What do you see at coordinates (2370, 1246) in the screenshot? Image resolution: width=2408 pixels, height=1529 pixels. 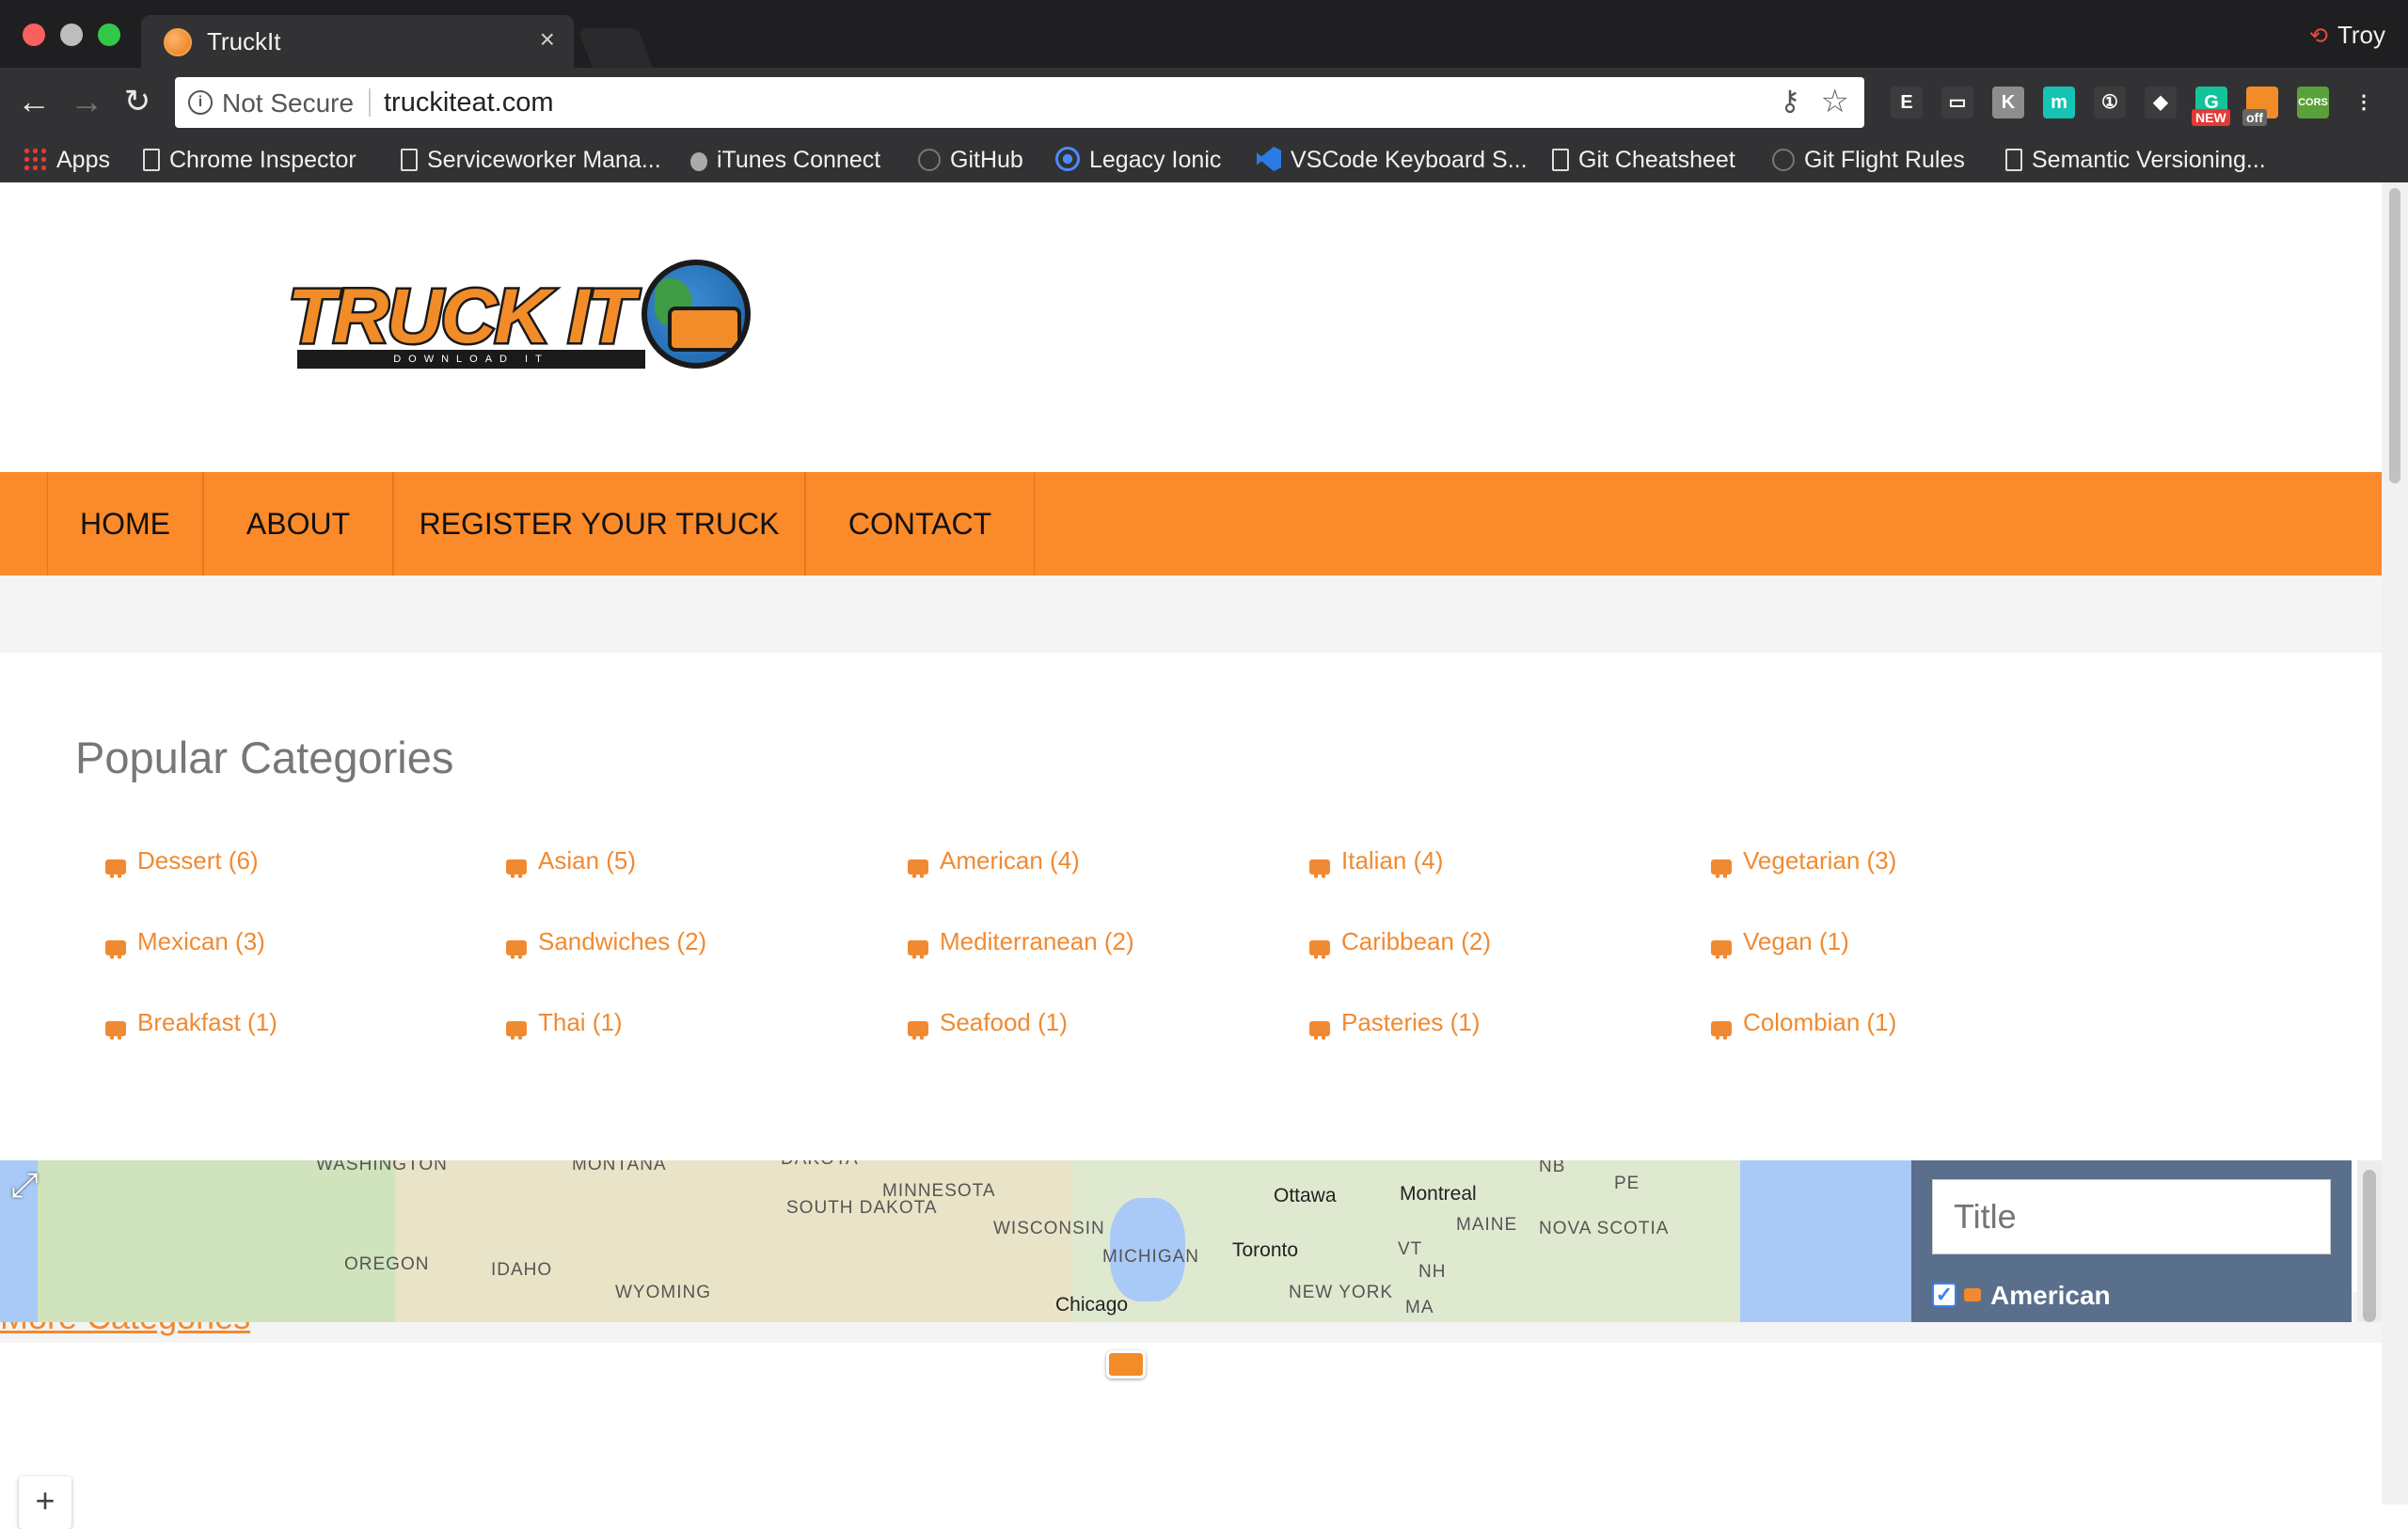 I see `filter-scroll-thumb` at bounding box center [2370, 1246].